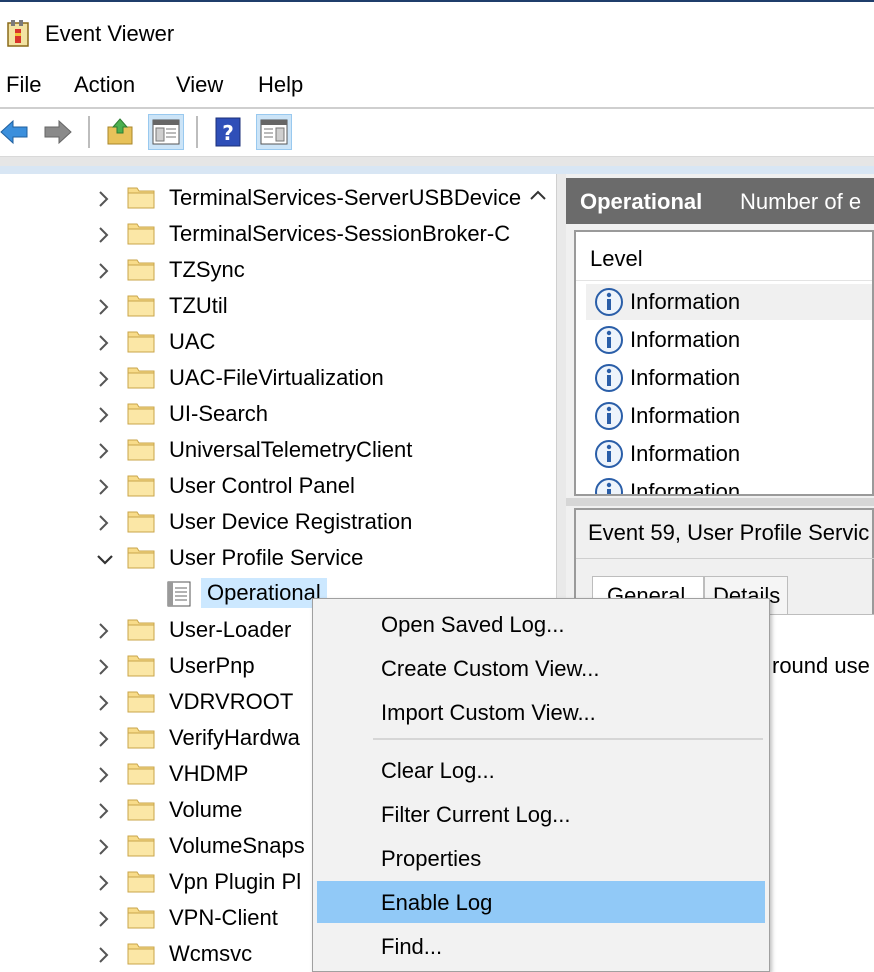  Describe the element at coordinates (541, 858) in the screenshot. I see `menu-item-properties: Properties` at that location.